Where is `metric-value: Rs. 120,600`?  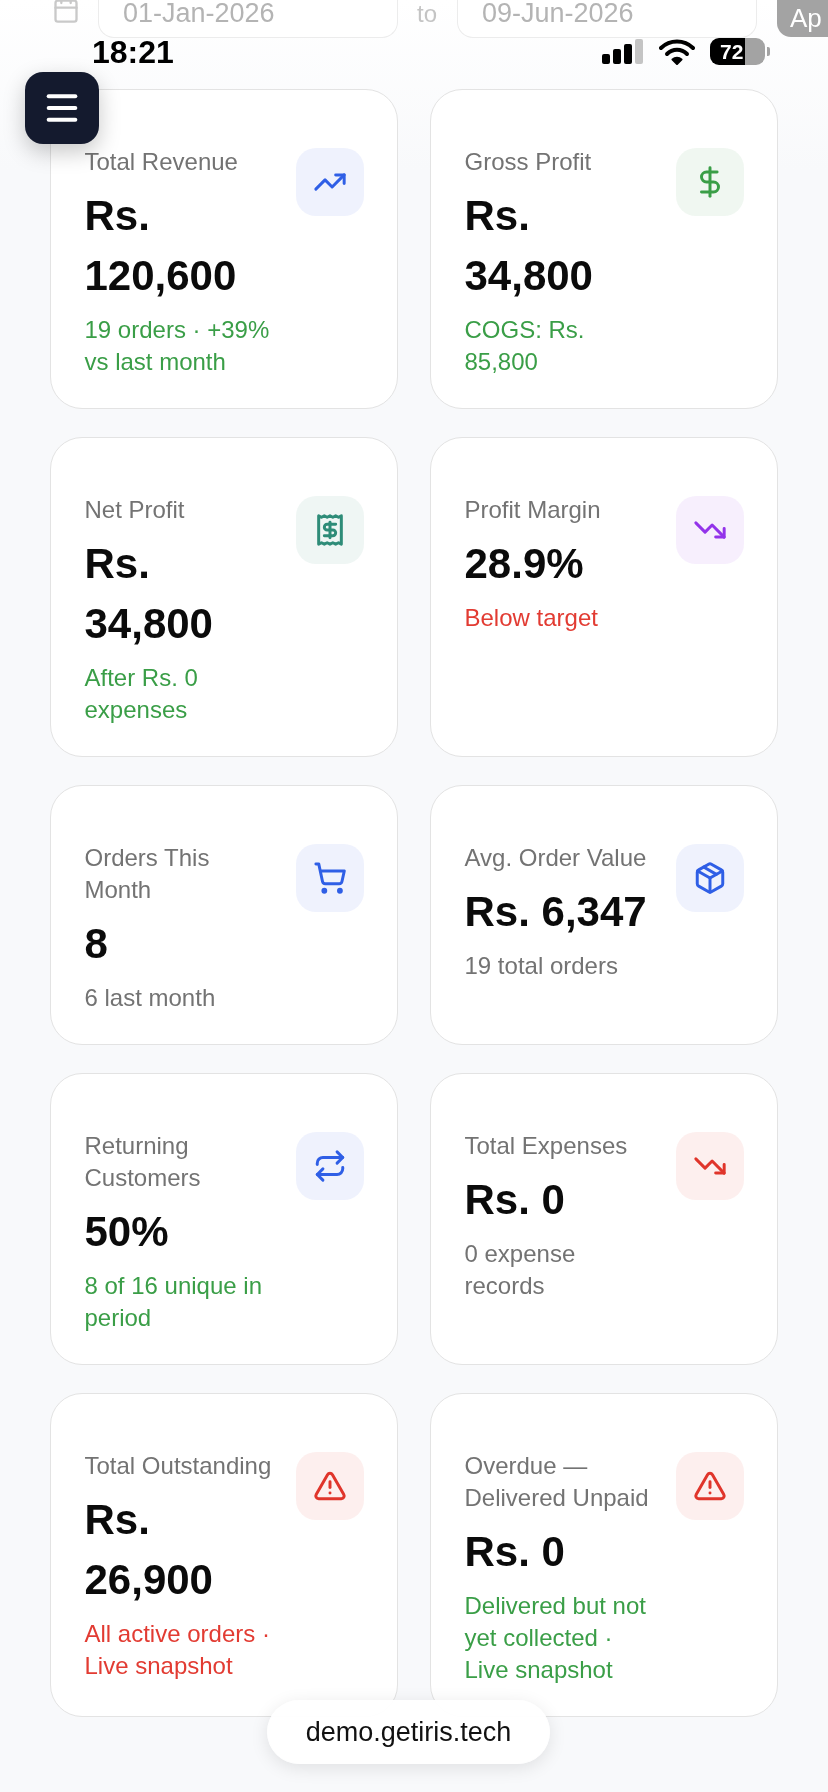
metric-value: Rs. 120,600 is located at coordinates (161, 246).